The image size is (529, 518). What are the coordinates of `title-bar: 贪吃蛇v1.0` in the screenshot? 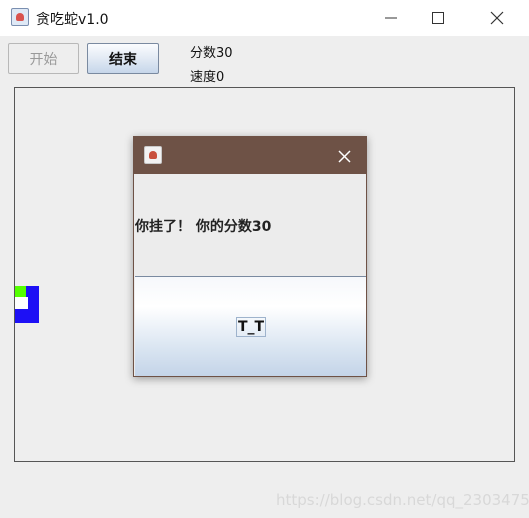 It's located at (264, 18).